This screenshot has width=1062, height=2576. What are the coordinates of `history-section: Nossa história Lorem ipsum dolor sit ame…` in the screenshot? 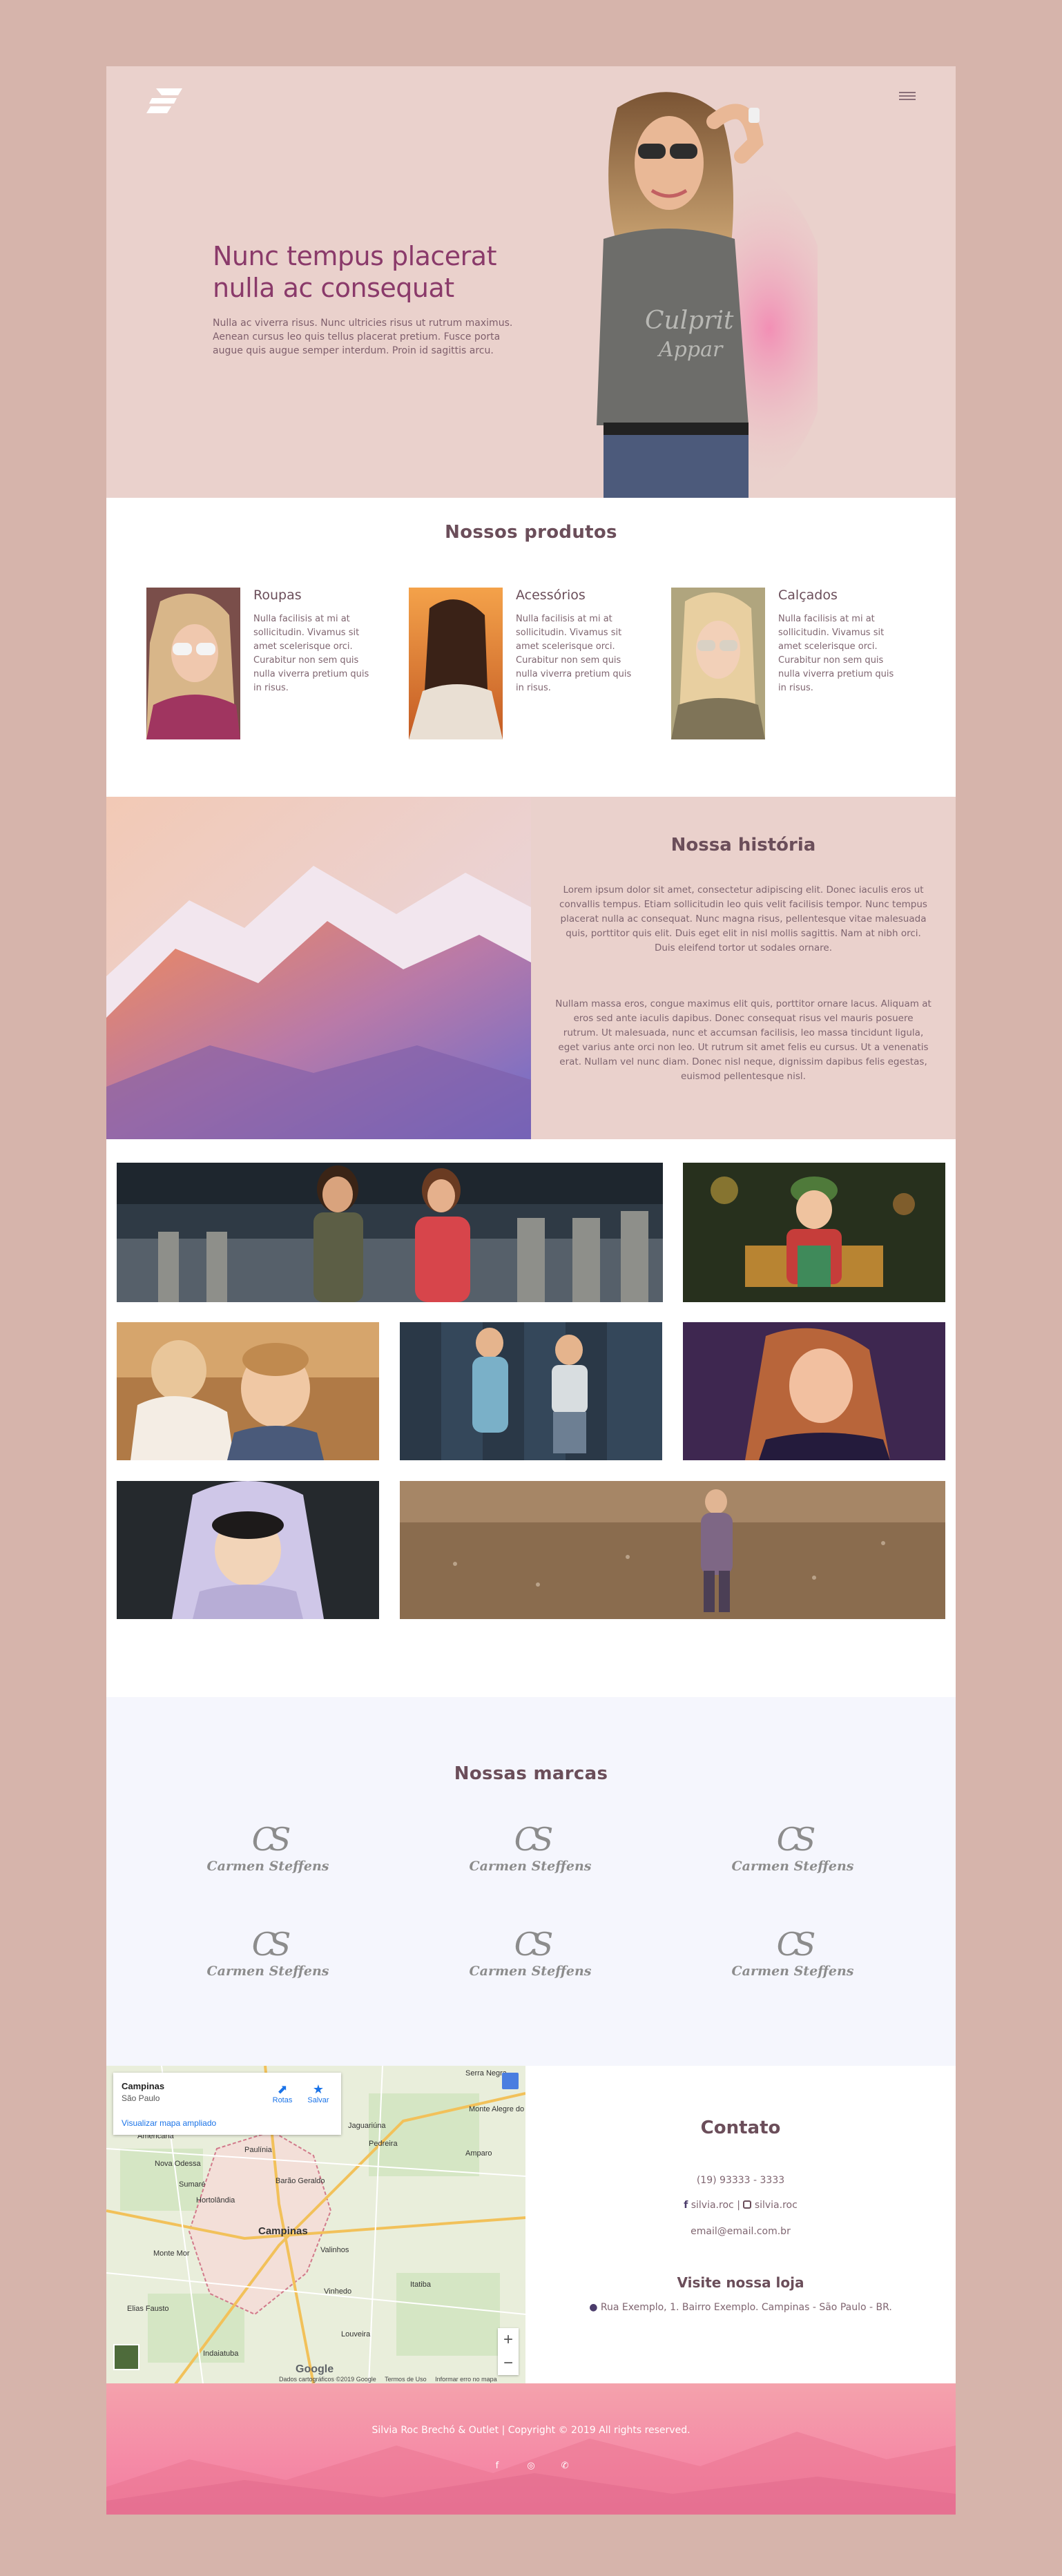 It's located at (531, 968).